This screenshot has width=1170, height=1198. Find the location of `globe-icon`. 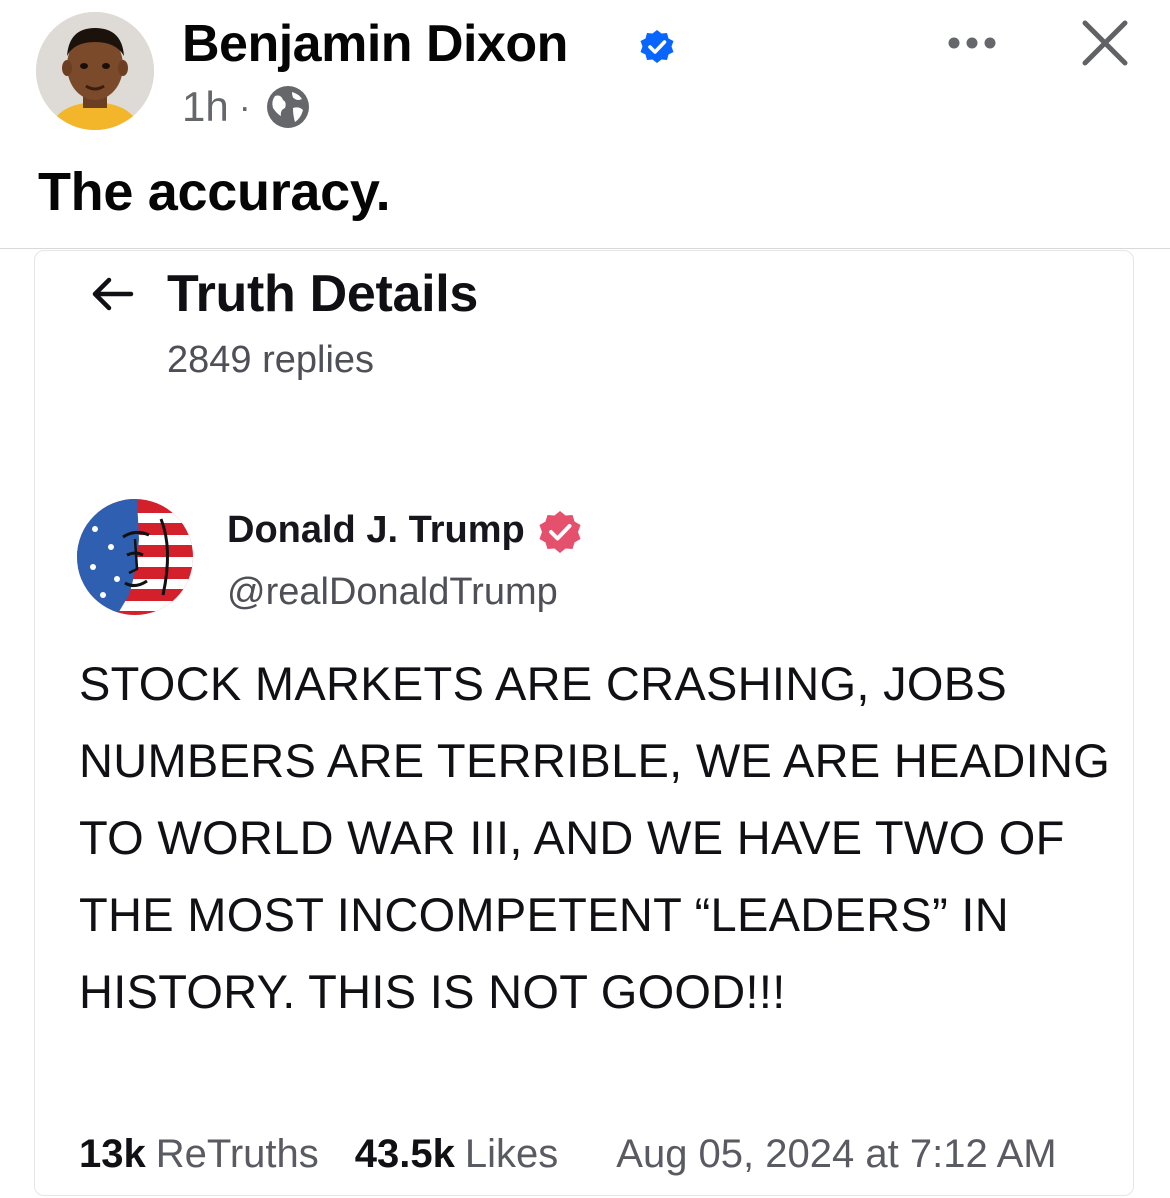

globe-icon is located at coordinates (288, 107).